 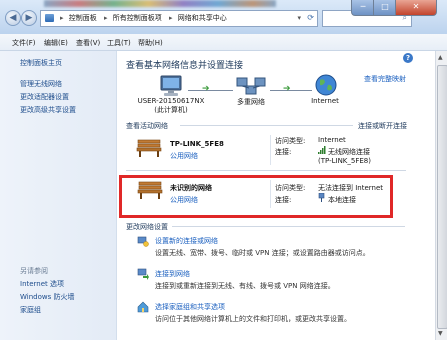 What do you see at coordinates (83, 18) in the screenshot?
I see `breadcrumb-item: 控制面板` at bounding box center [83, 18].